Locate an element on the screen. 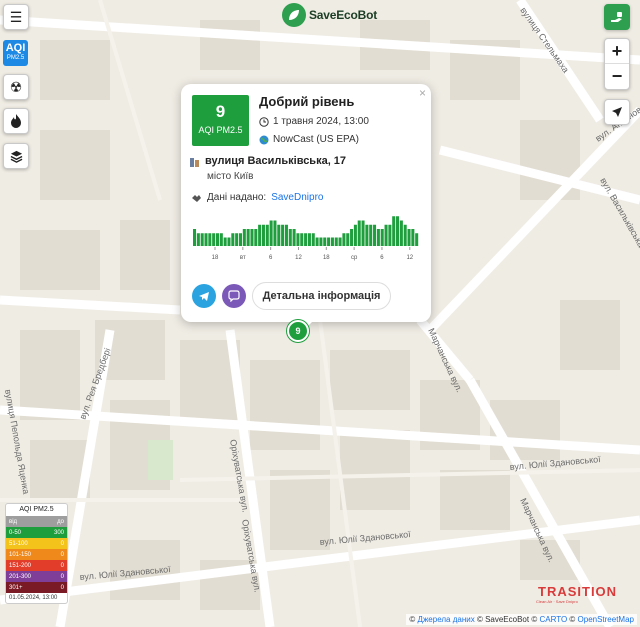  fire-layer-button is located at coordinates (16, 121).